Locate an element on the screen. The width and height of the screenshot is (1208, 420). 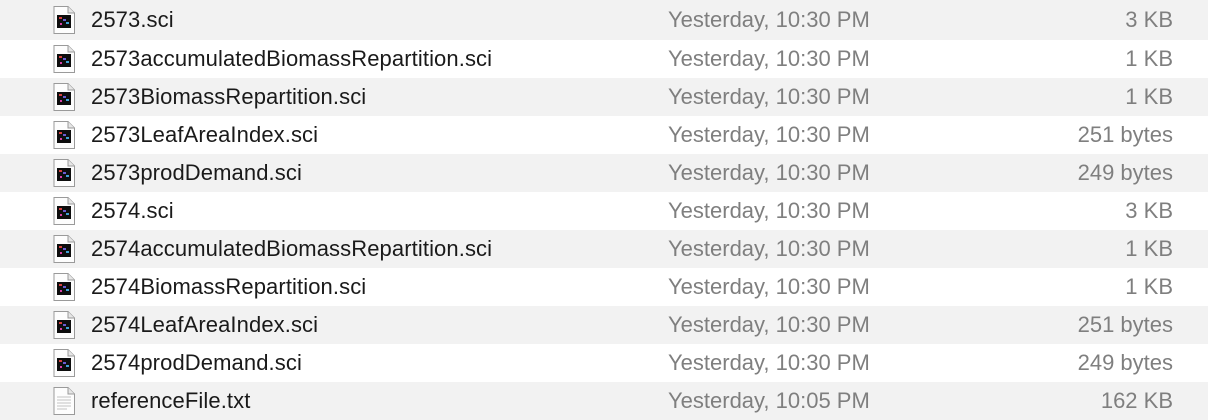
file-modified-date: Yesterday, 10:05 PM is located at coordinates (769, 400).